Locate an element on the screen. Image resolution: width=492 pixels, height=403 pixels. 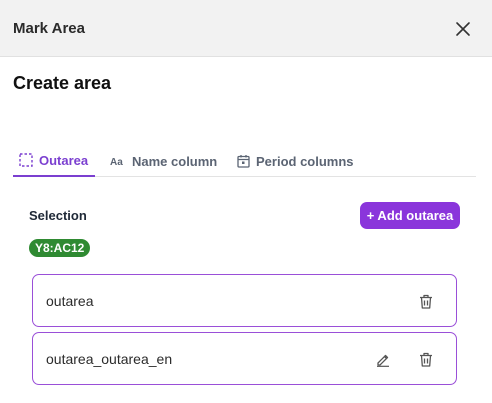
svg-text: Aa is located at coordinates (116, 162).